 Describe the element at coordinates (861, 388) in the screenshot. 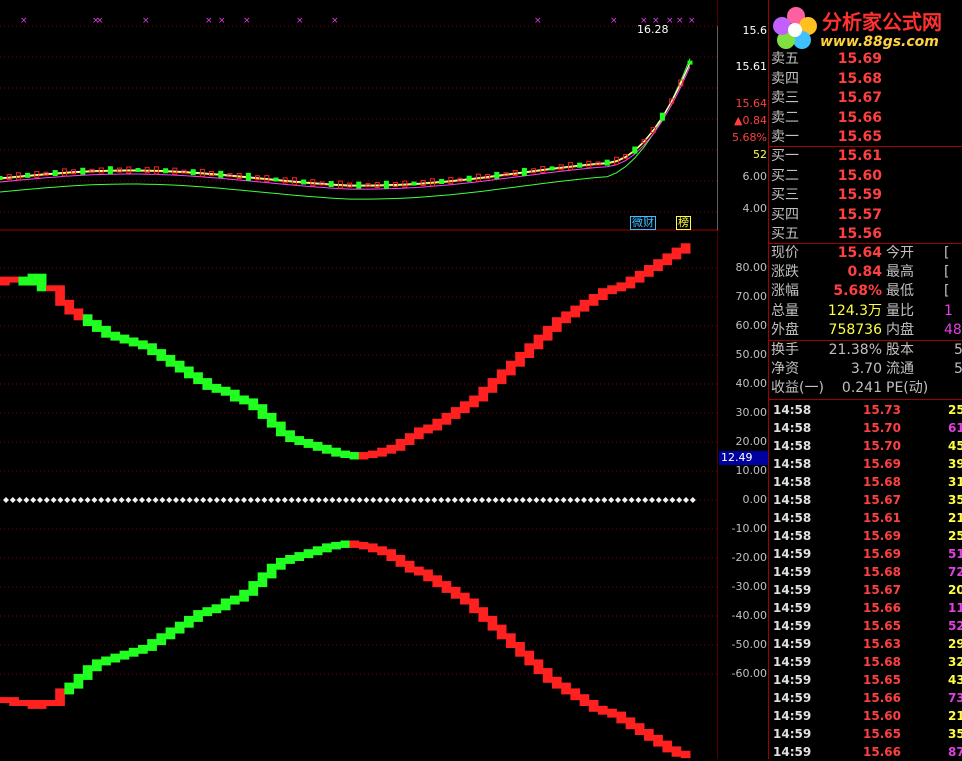

I see `fund-value: 0.241` at that location.